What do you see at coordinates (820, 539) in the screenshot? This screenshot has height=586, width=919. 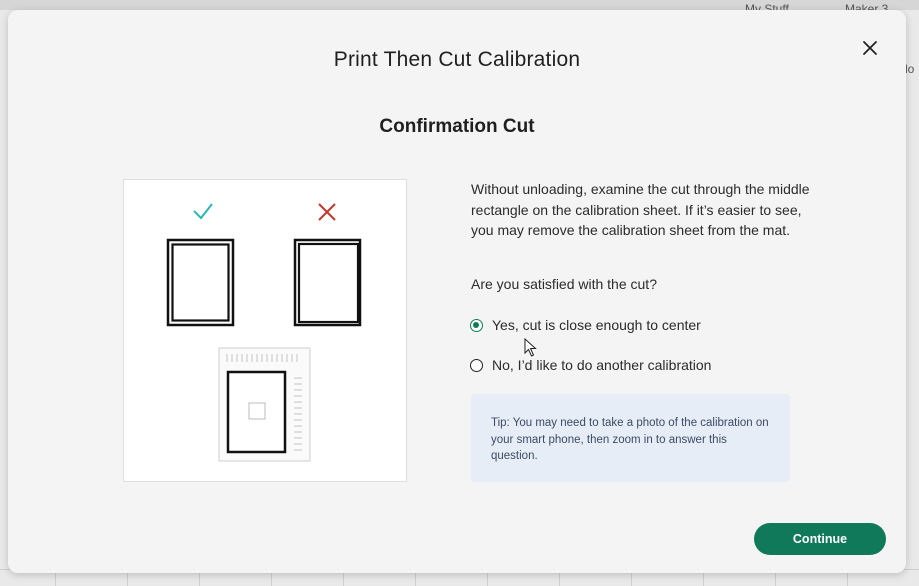 I see `continue-button: Continue` at bounding box center [820, 539].